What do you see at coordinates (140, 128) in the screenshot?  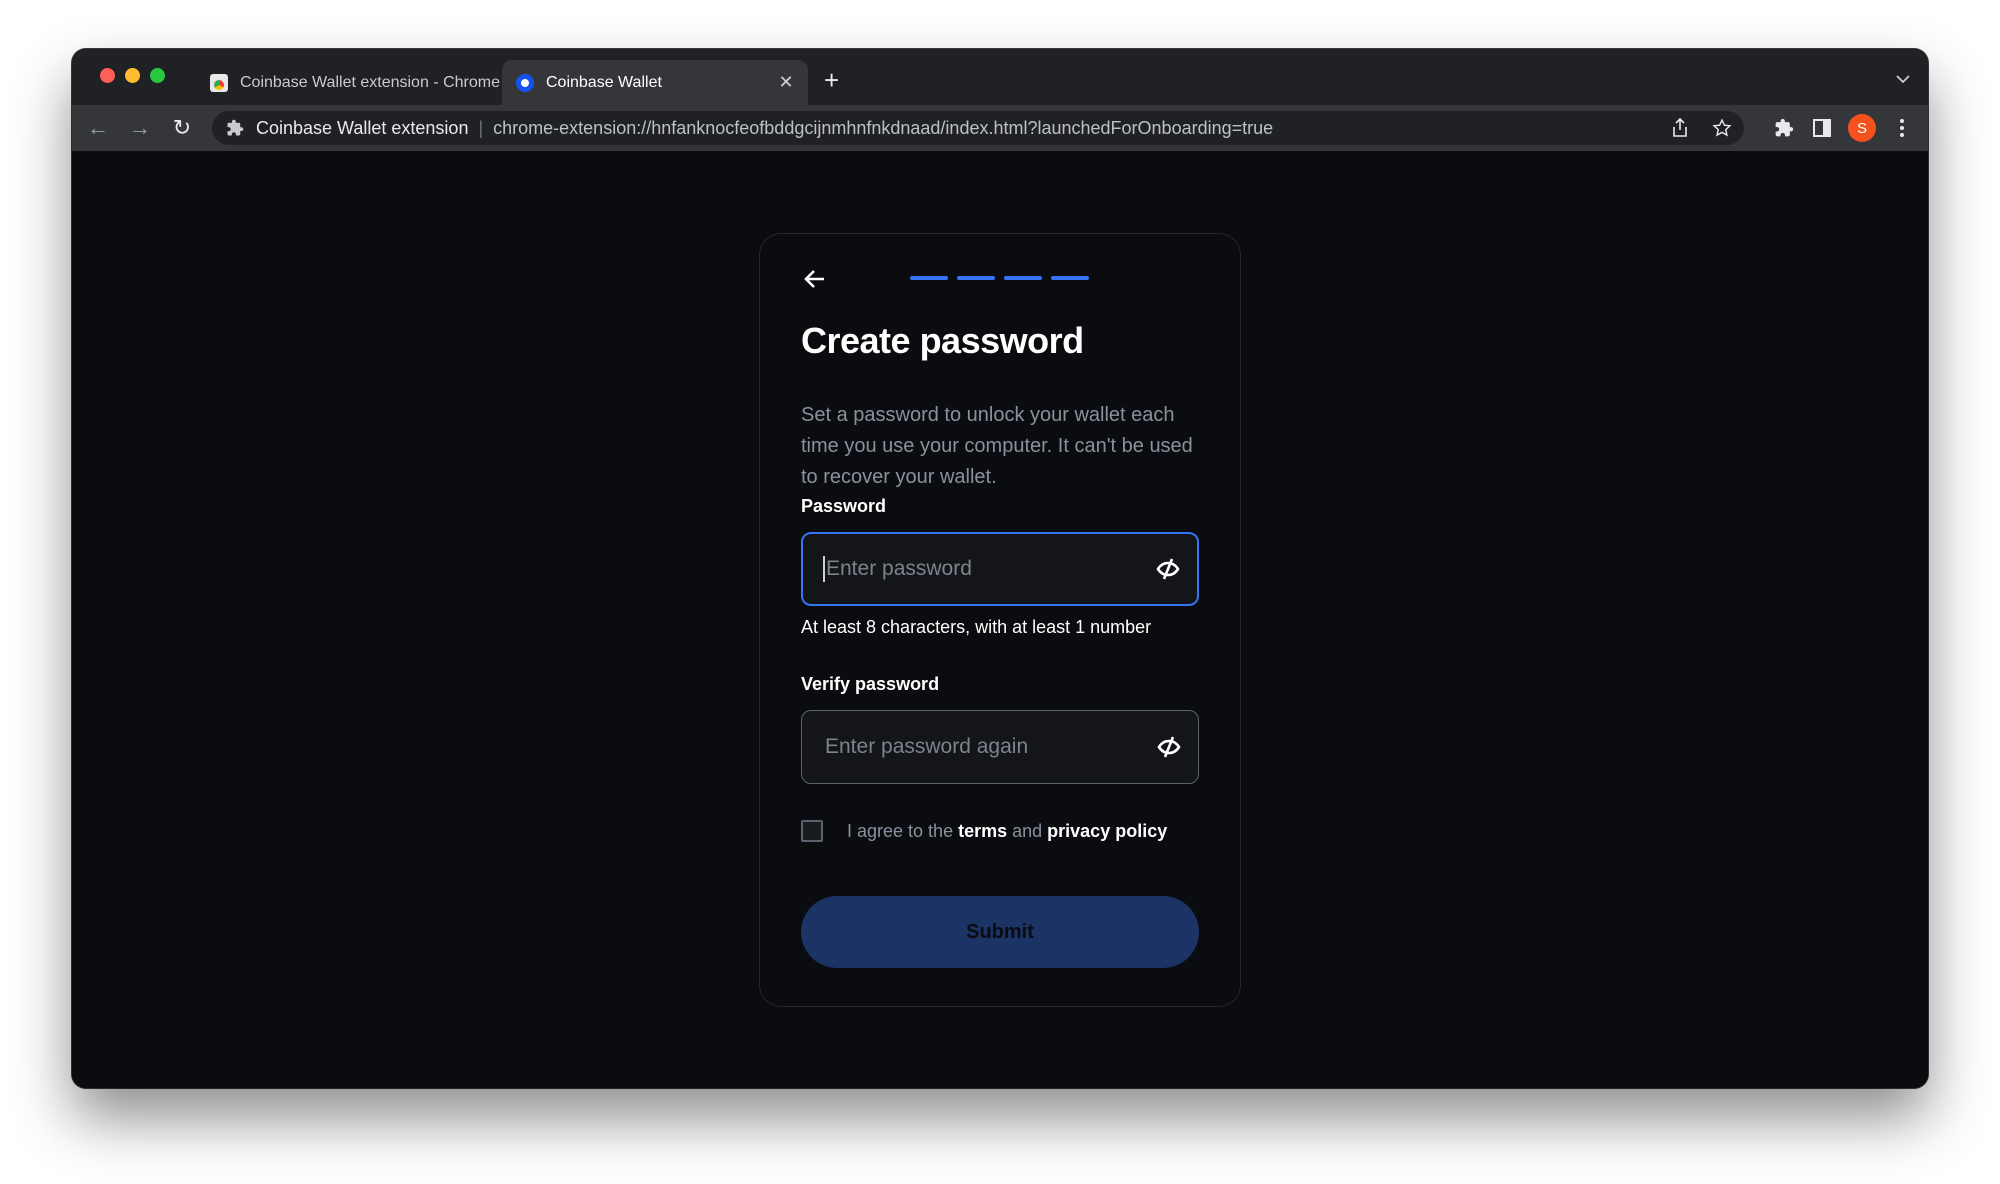 I see `forward-button: →` at bounding box center [140, 128].